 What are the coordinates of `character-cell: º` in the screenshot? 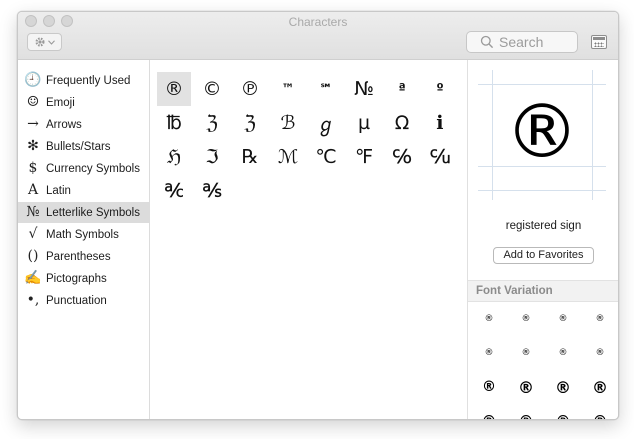 It's located at (440, 89).